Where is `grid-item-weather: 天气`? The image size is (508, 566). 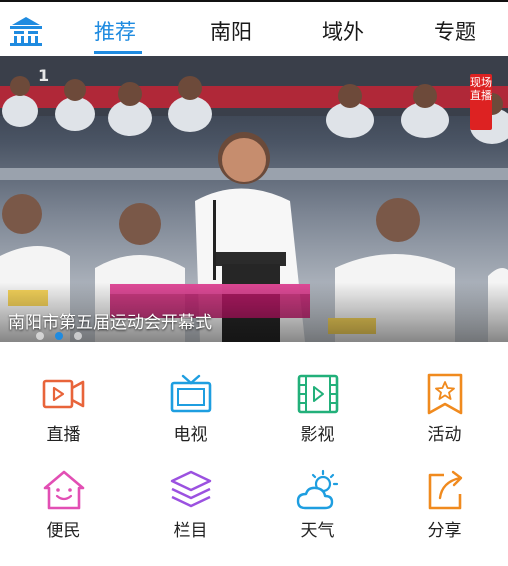
grid-item-weather: 天气 is located at coordinates (317, 504).